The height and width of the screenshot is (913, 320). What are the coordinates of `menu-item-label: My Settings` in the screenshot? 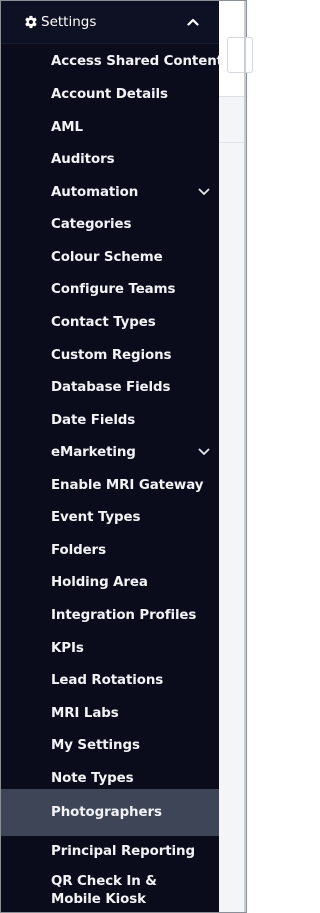 It's located at (95, 745).